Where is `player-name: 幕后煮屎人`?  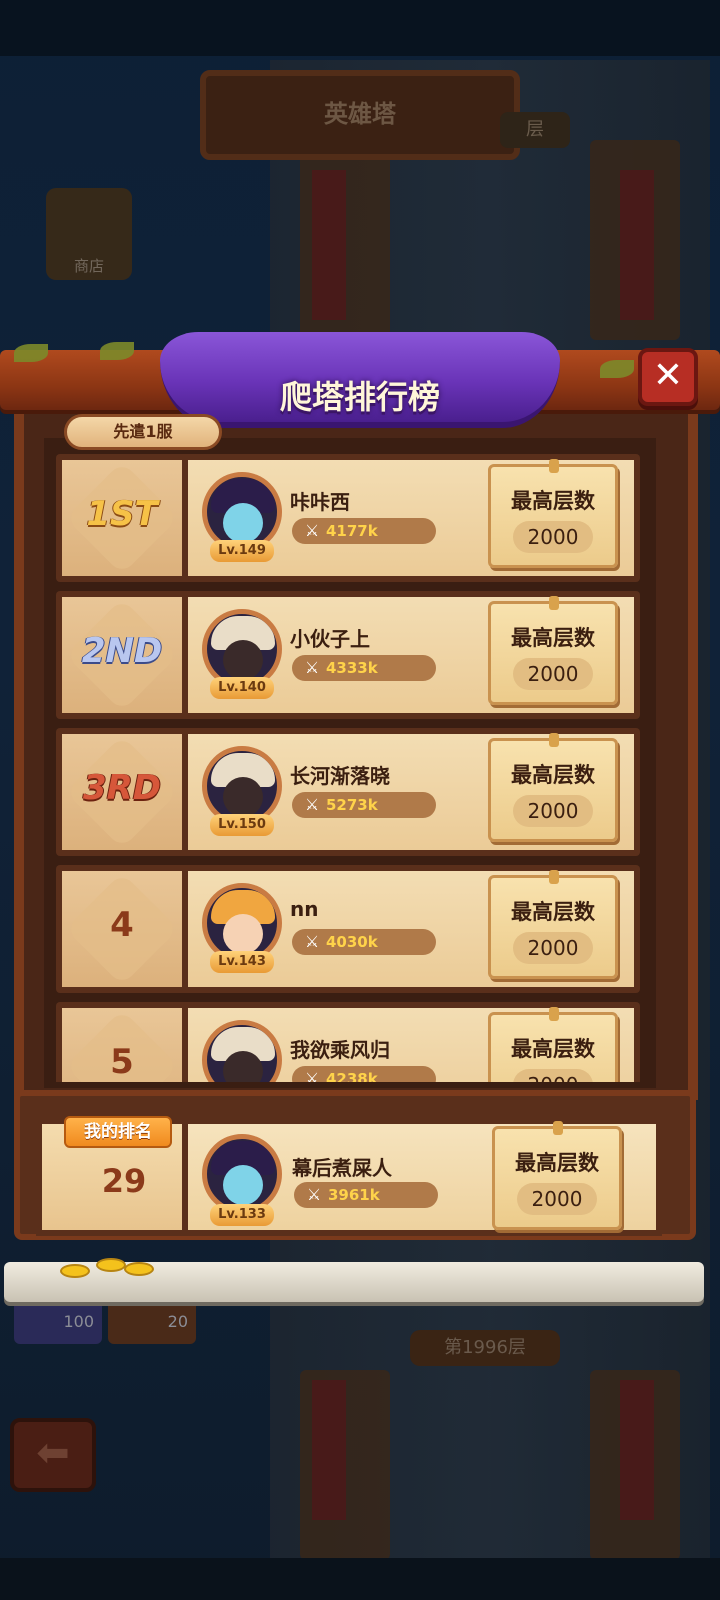 player-name: 幕后煮屎人 is located at coordinates (342, 1168).